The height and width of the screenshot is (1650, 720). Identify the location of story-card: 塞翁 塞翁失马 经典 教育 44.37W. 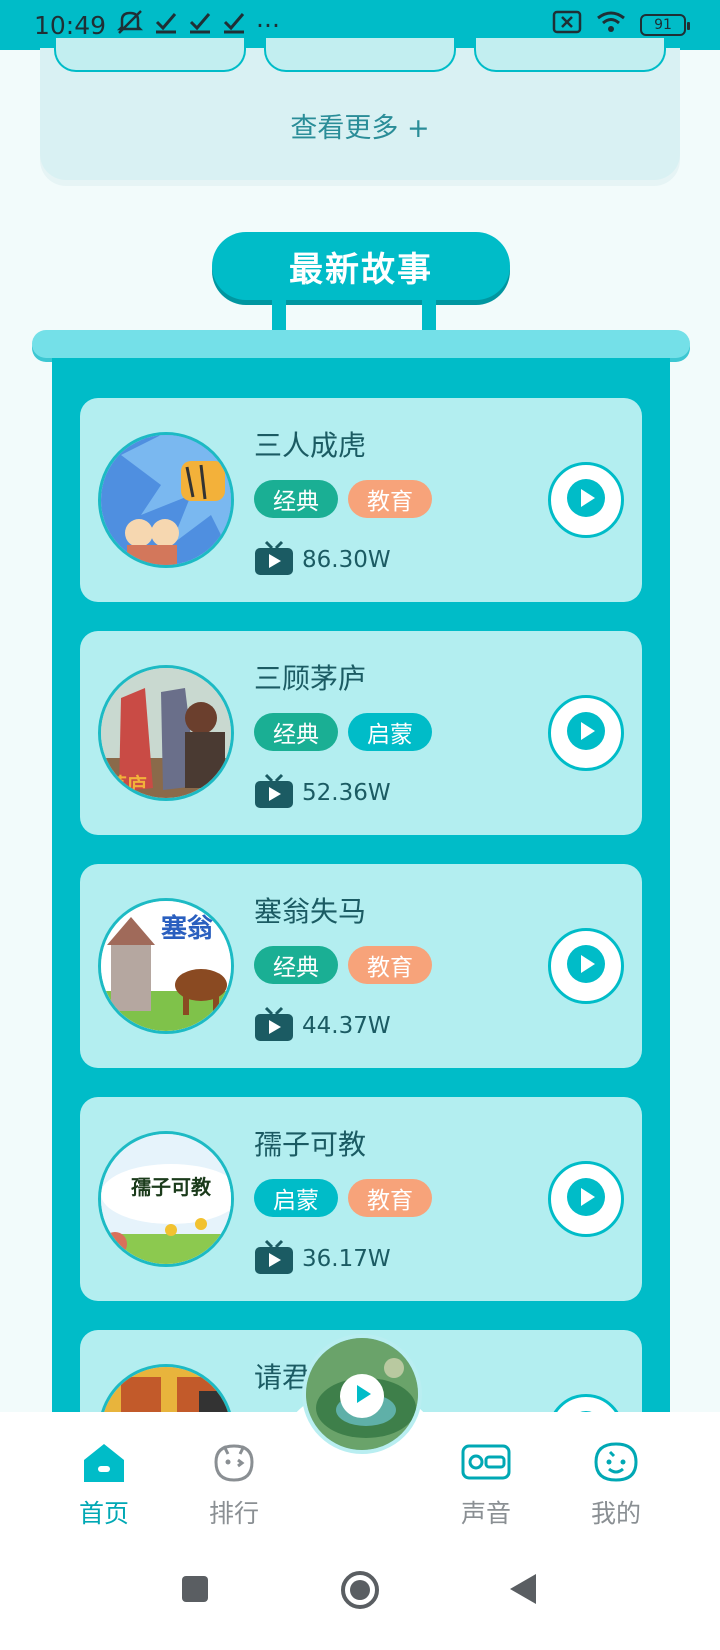
(361, 966).